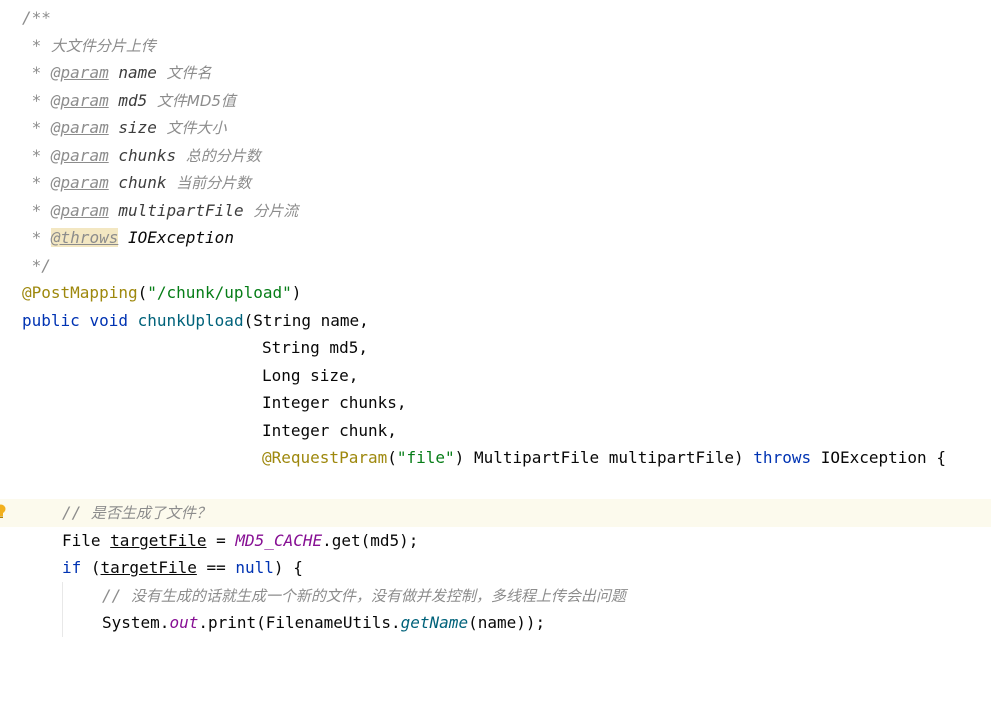  Describe the element at coordinates (214, 183) in the screenshot. I see `javadoc-param-desc: 当前分片数` at that location.